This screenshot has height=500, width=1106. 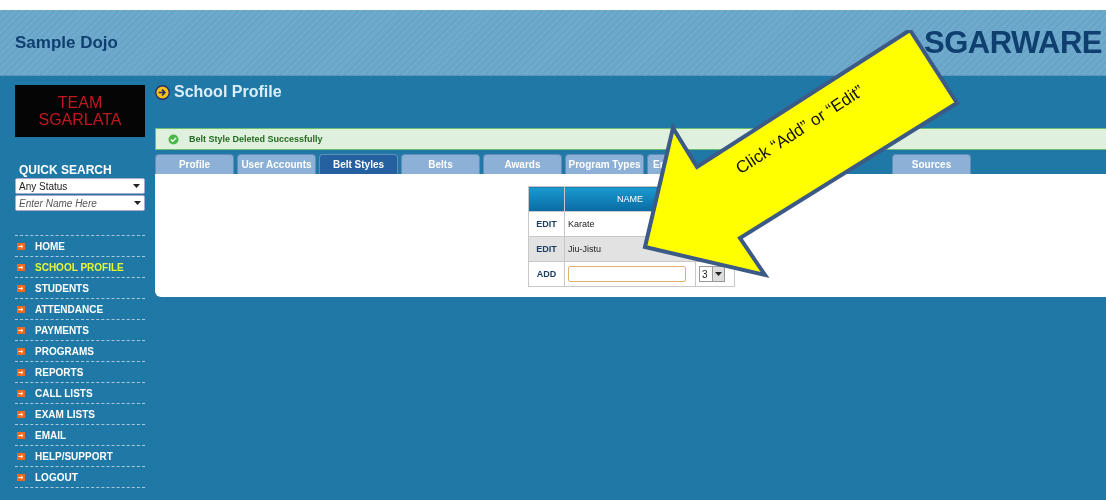 What do you see at coordinates (80, 477) in the screenshot?
I see `menu-item: LOGOUT` at bounding box center [80, 477].